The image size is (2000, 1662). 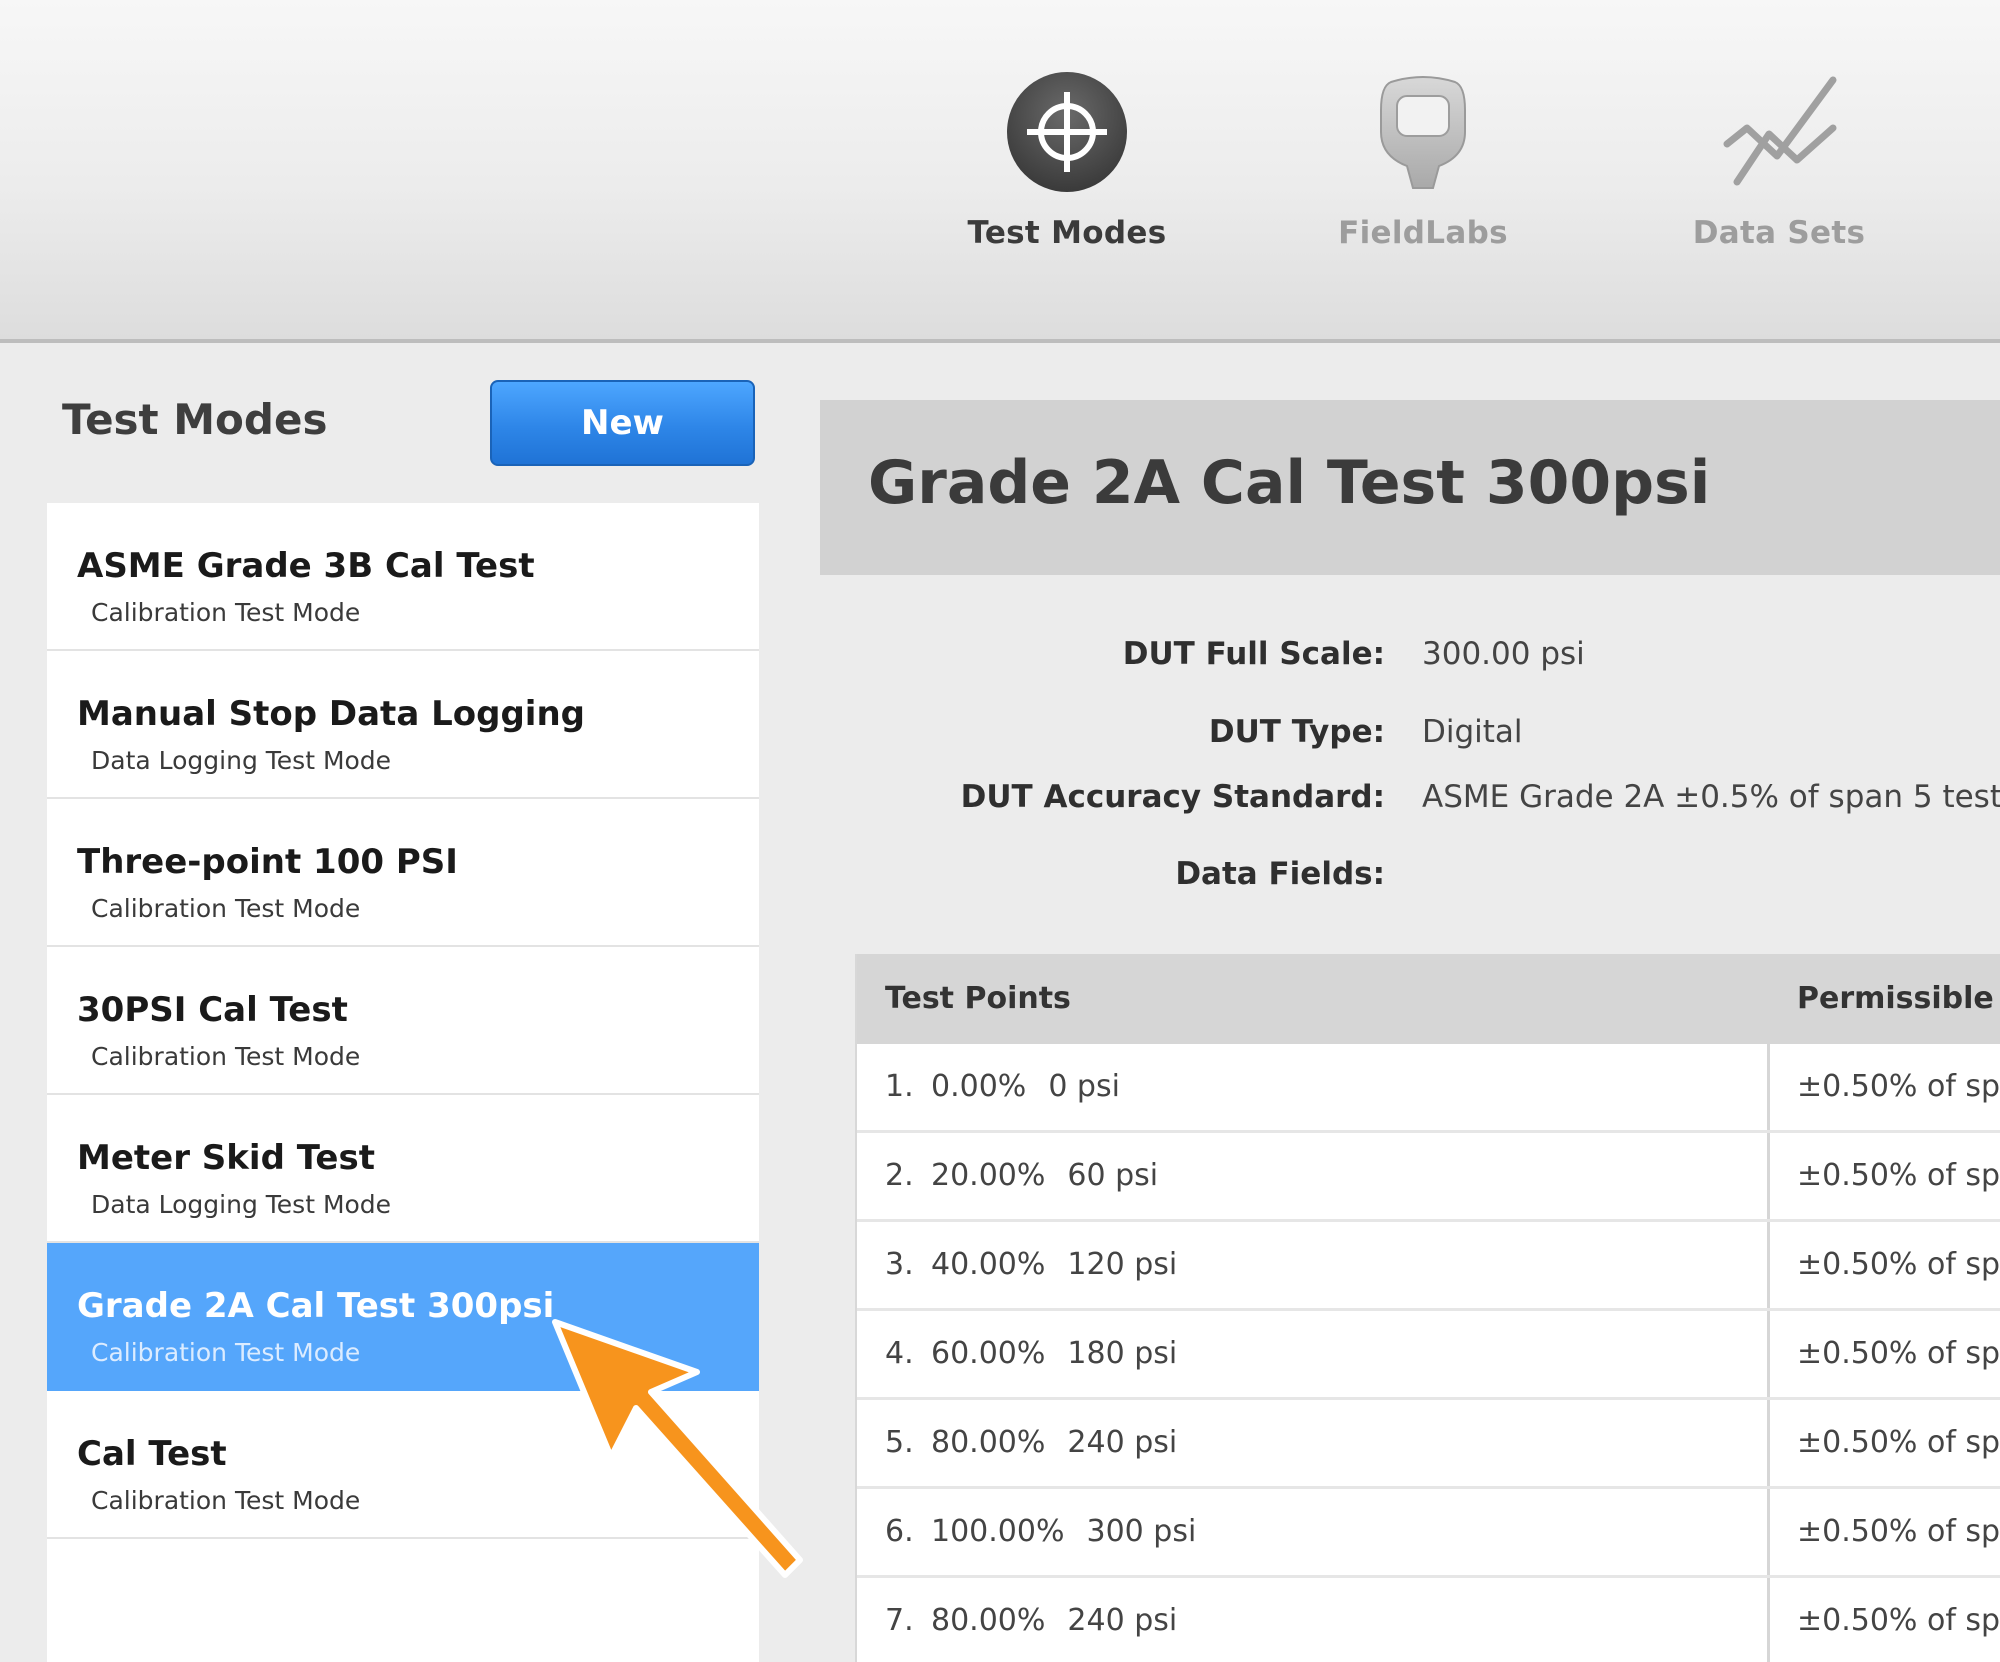 I want to click on tab-label: Test Modes, so click(x=1067, y=233).